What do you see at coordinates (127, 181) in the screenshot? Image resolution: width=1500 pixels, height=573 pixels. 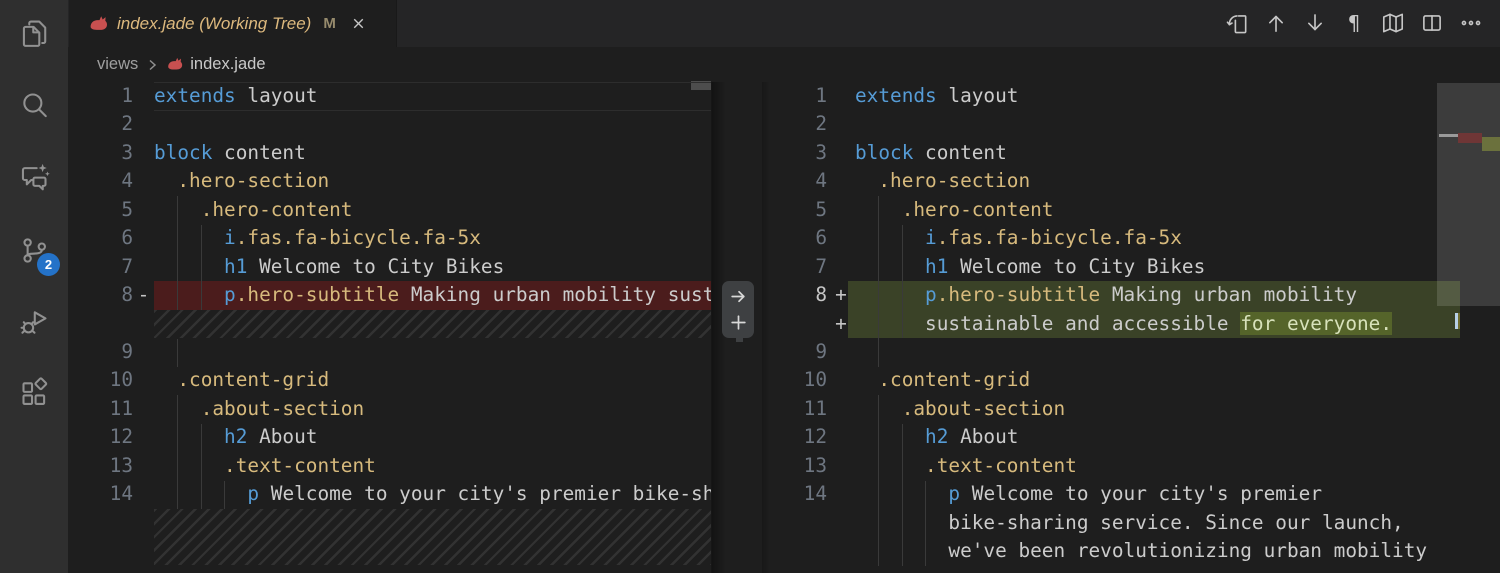 I see `line-number: 4` at bounding box center [127, 181].